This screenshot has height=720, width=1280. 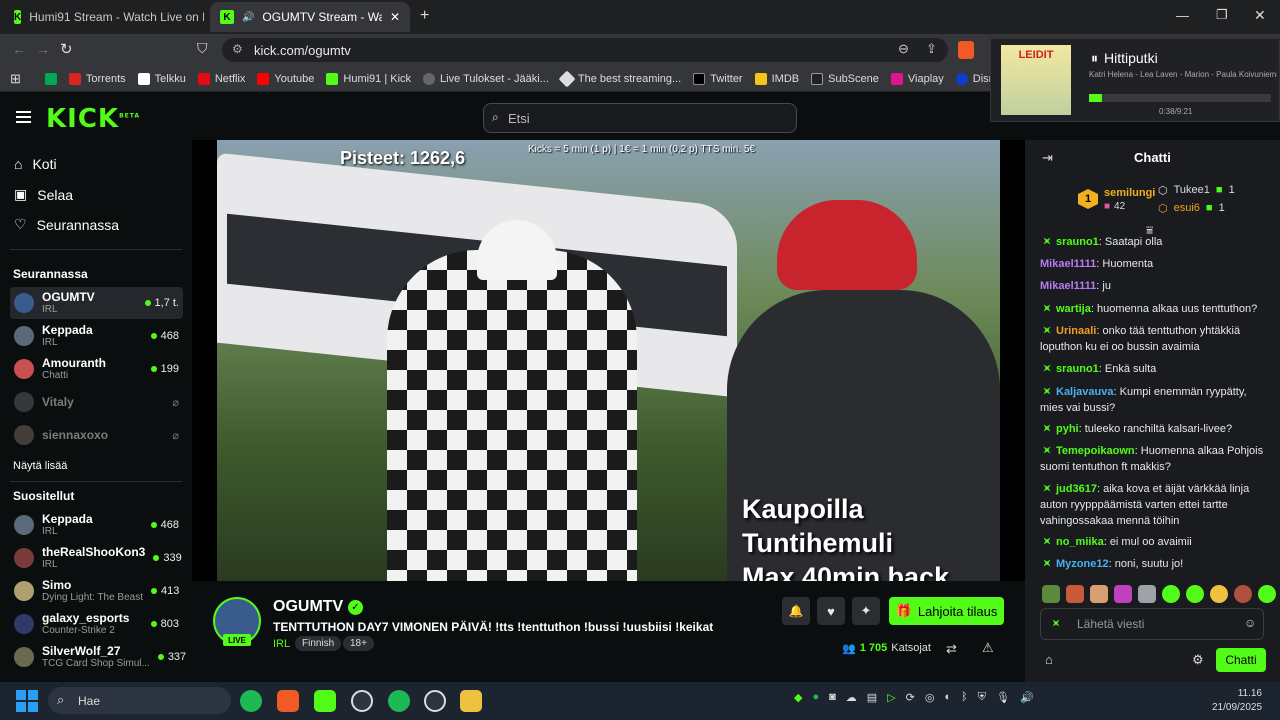 What do you see at coordinates (988, 648) in the screenshot?
I see `report-icon: ⚠` at bounding box center [988, 648].